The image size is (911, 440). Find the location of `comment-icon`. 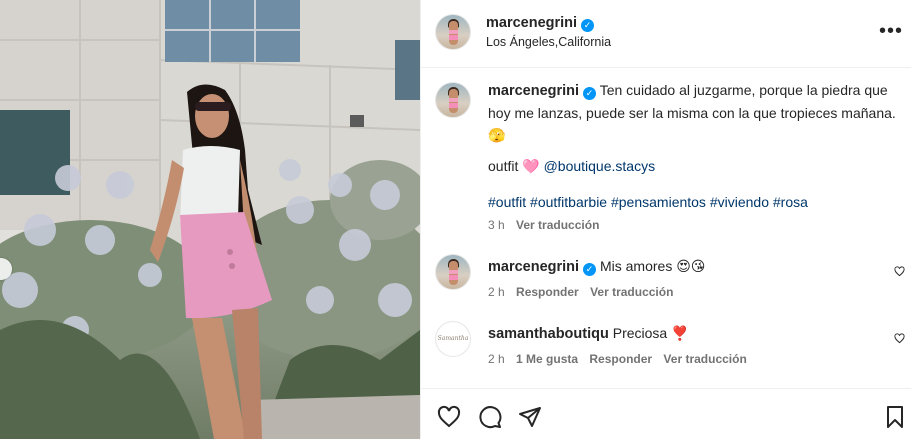

comment-icon is located at coordinates (490, 417).